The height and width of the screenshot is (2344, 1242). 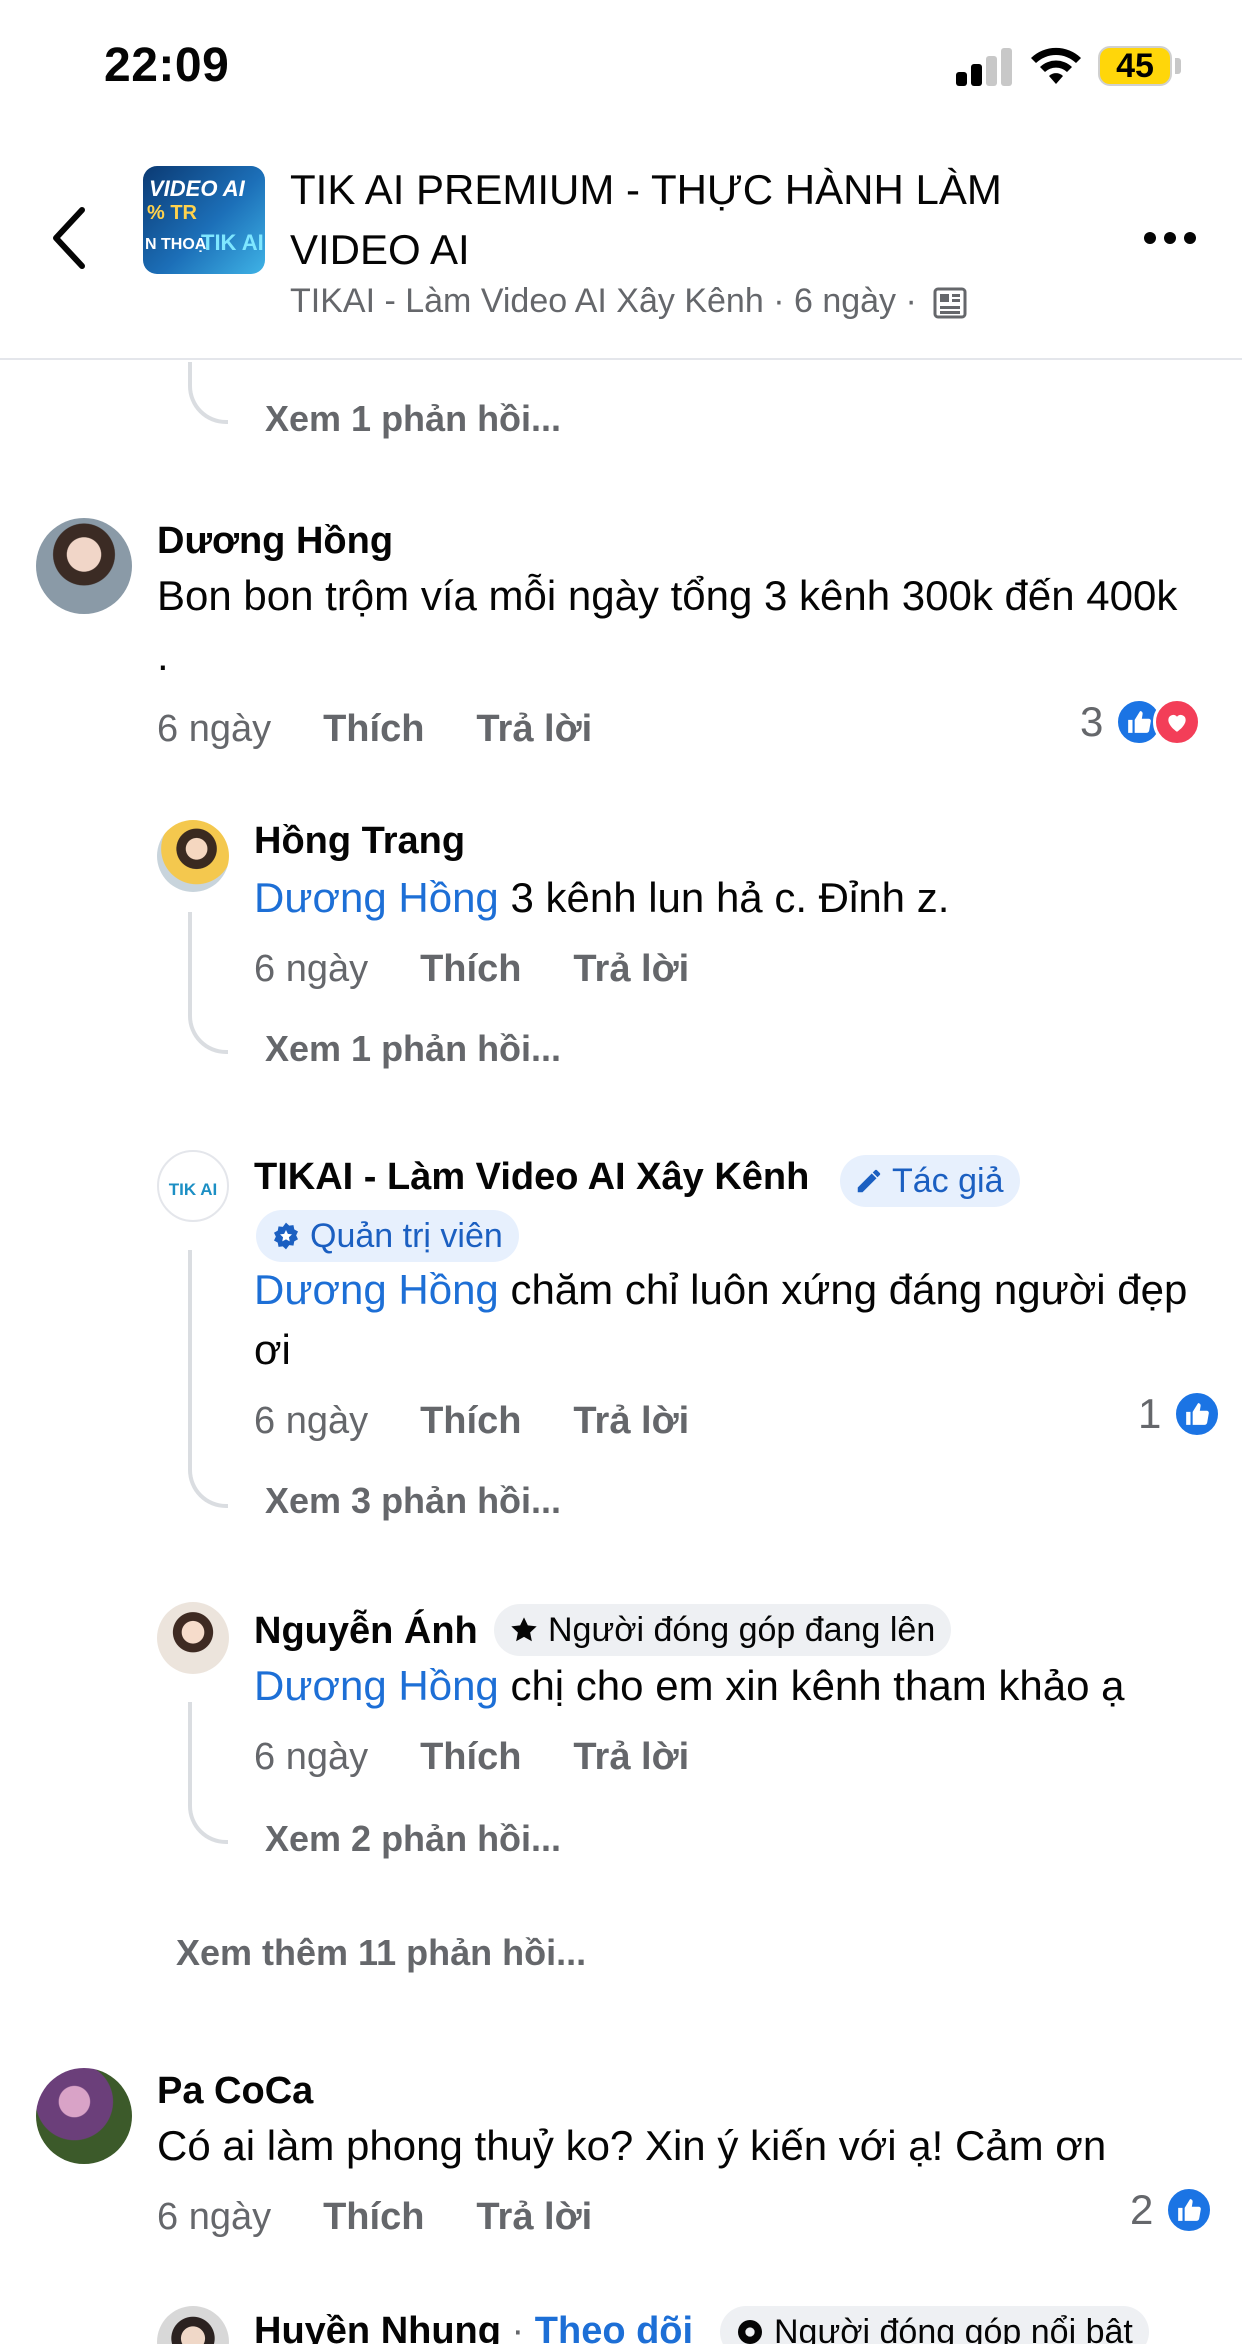 What do you see at coordinates (614, 2327) in the screenshot?
I see `follow-link: Theo dõi` at bounding box center [614, 2327].